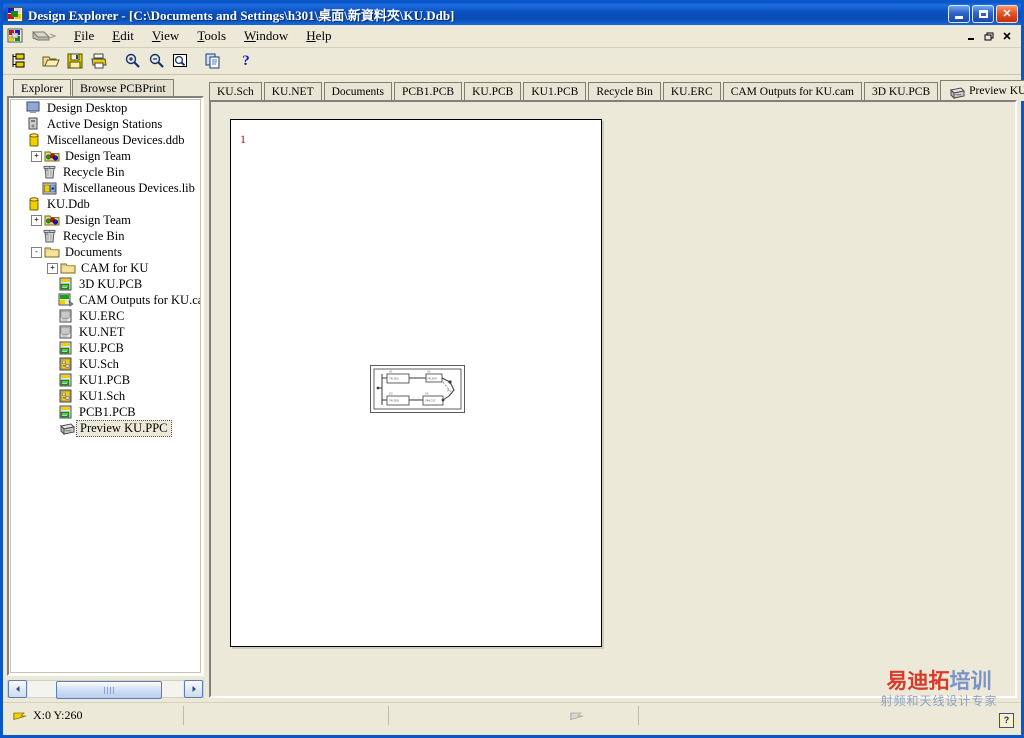  I want to click on document-tab: KU.Sch, so click(235, 91).